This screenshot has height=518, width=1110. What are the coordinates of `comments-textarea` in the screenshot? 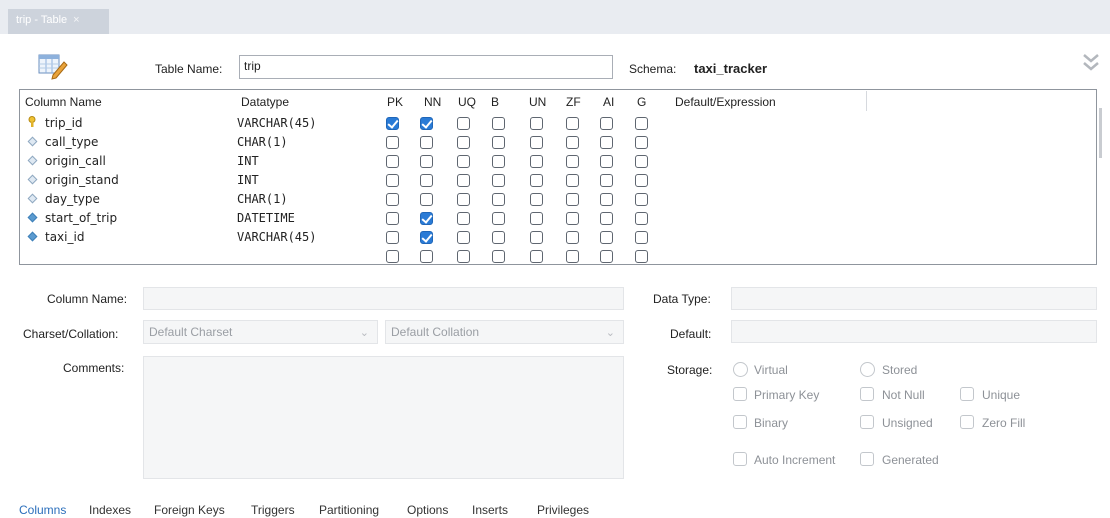 It's located at (383, 417).